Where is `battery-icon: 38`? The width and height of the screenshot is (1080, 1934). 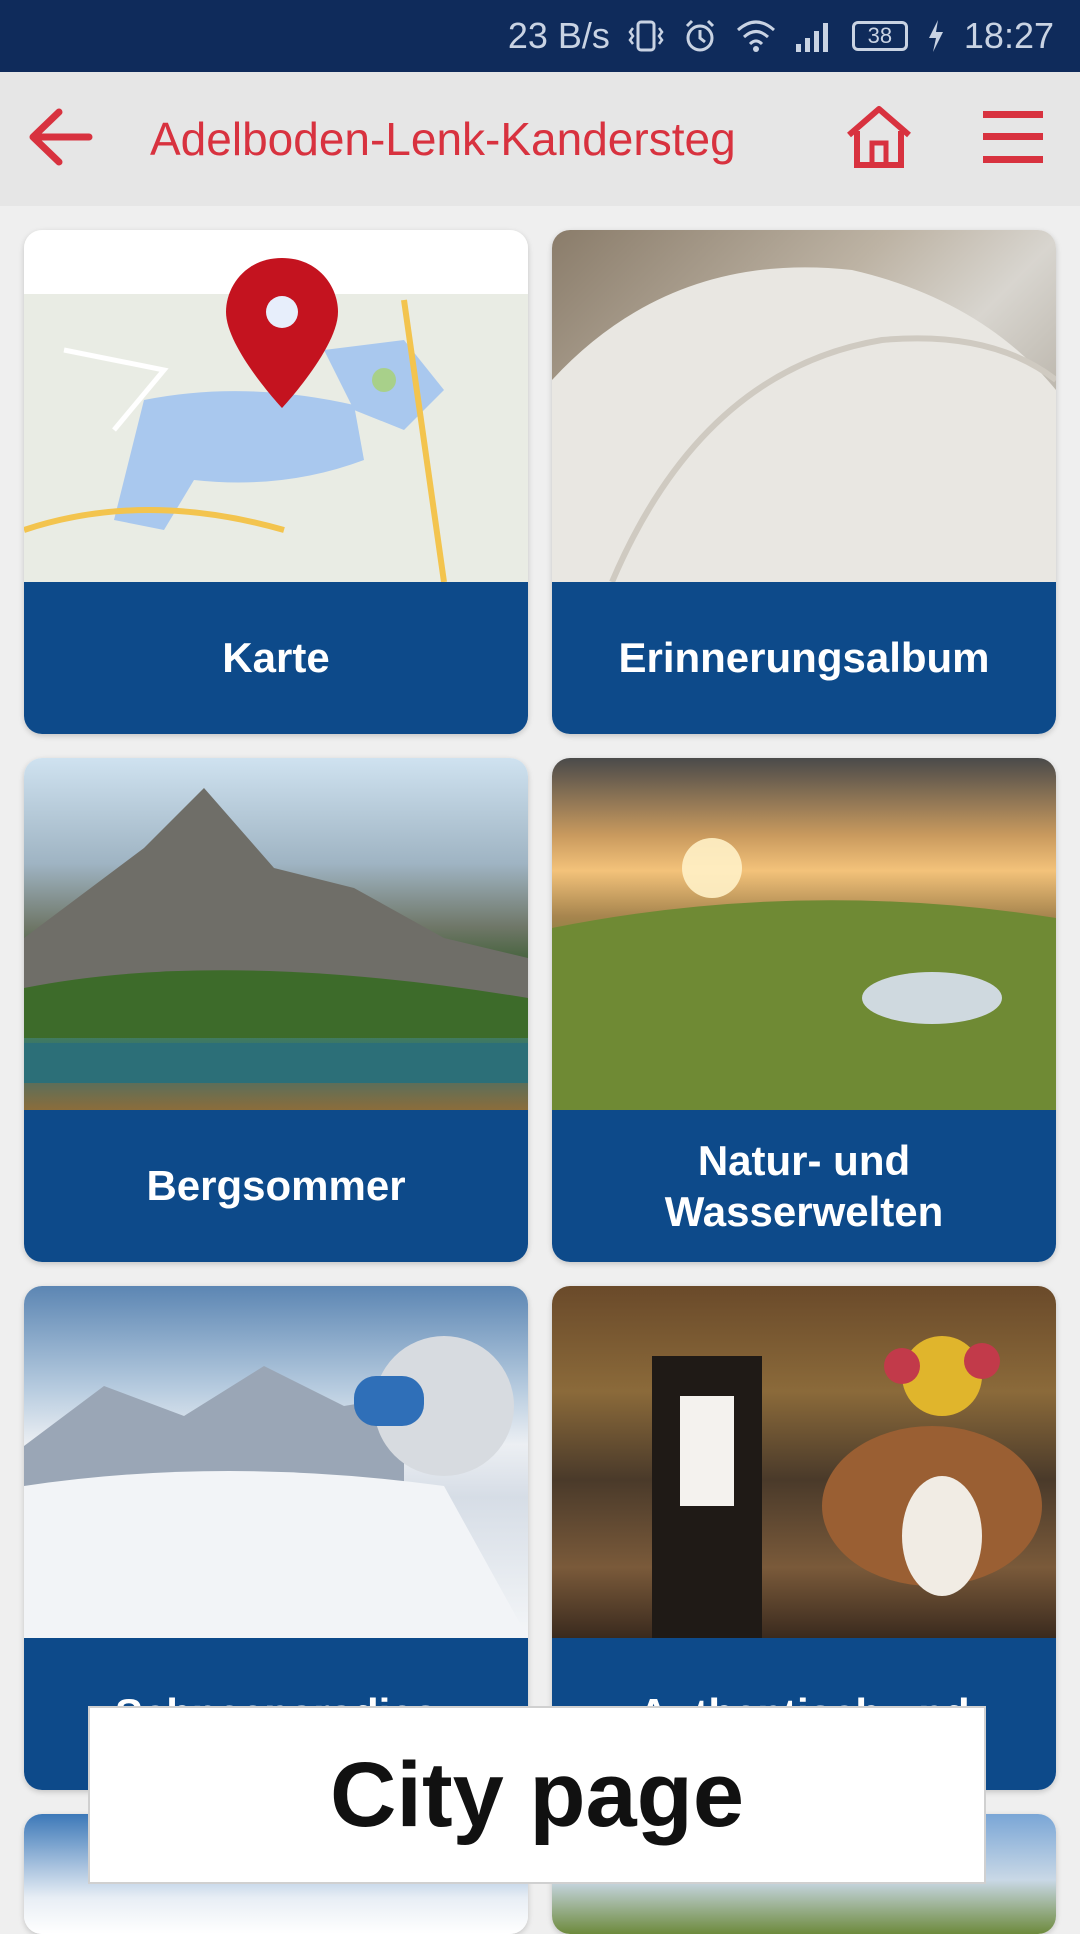
battery-icon: 38 is located at coordinates (879, 36).